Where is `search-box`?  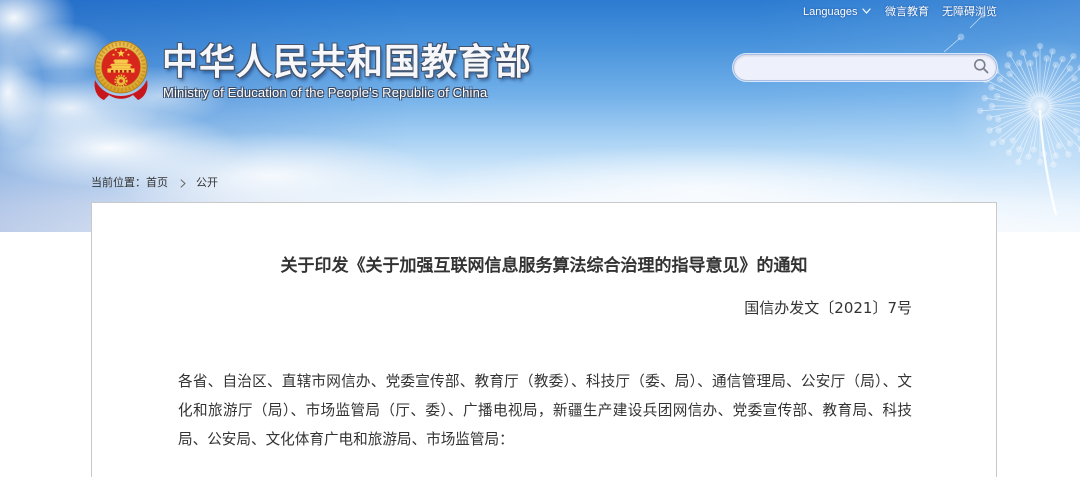
search-box is located at coordinates (865, 67).